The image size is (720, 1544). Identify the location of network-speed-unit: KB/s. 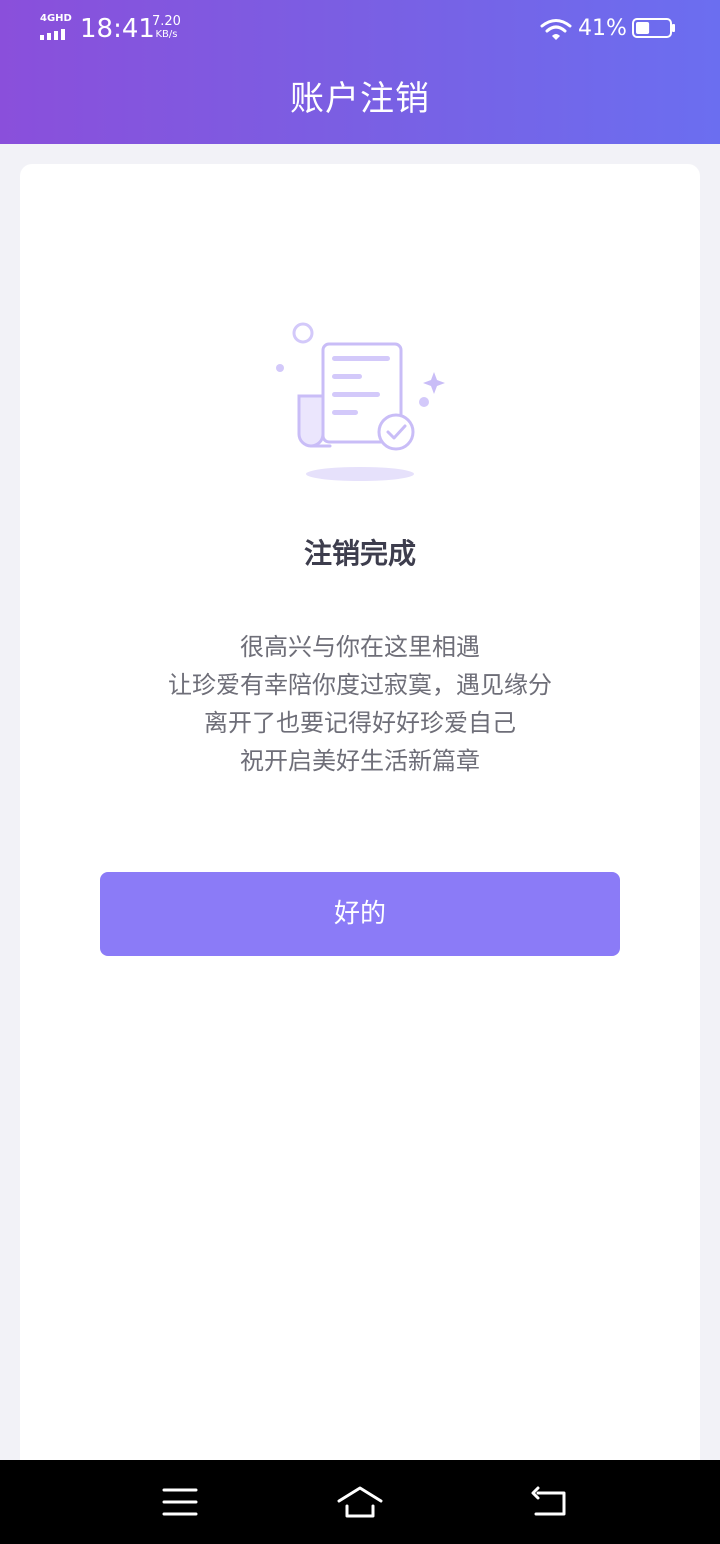
(166, 34).